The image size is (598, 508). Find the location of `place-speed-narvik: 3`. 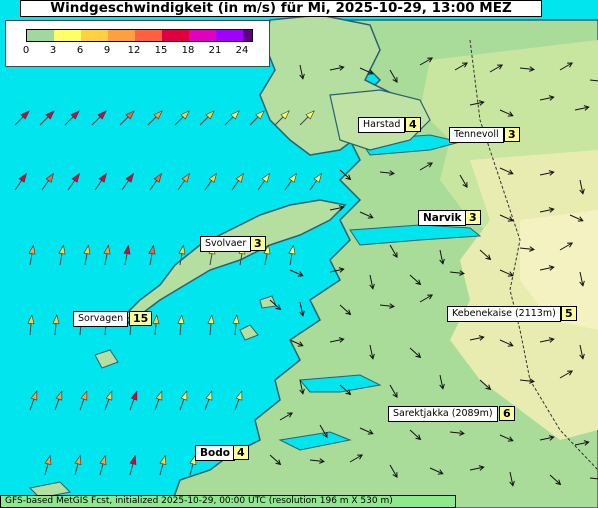

place-speed-narvik: 3 is located at coordinates (473, 217).